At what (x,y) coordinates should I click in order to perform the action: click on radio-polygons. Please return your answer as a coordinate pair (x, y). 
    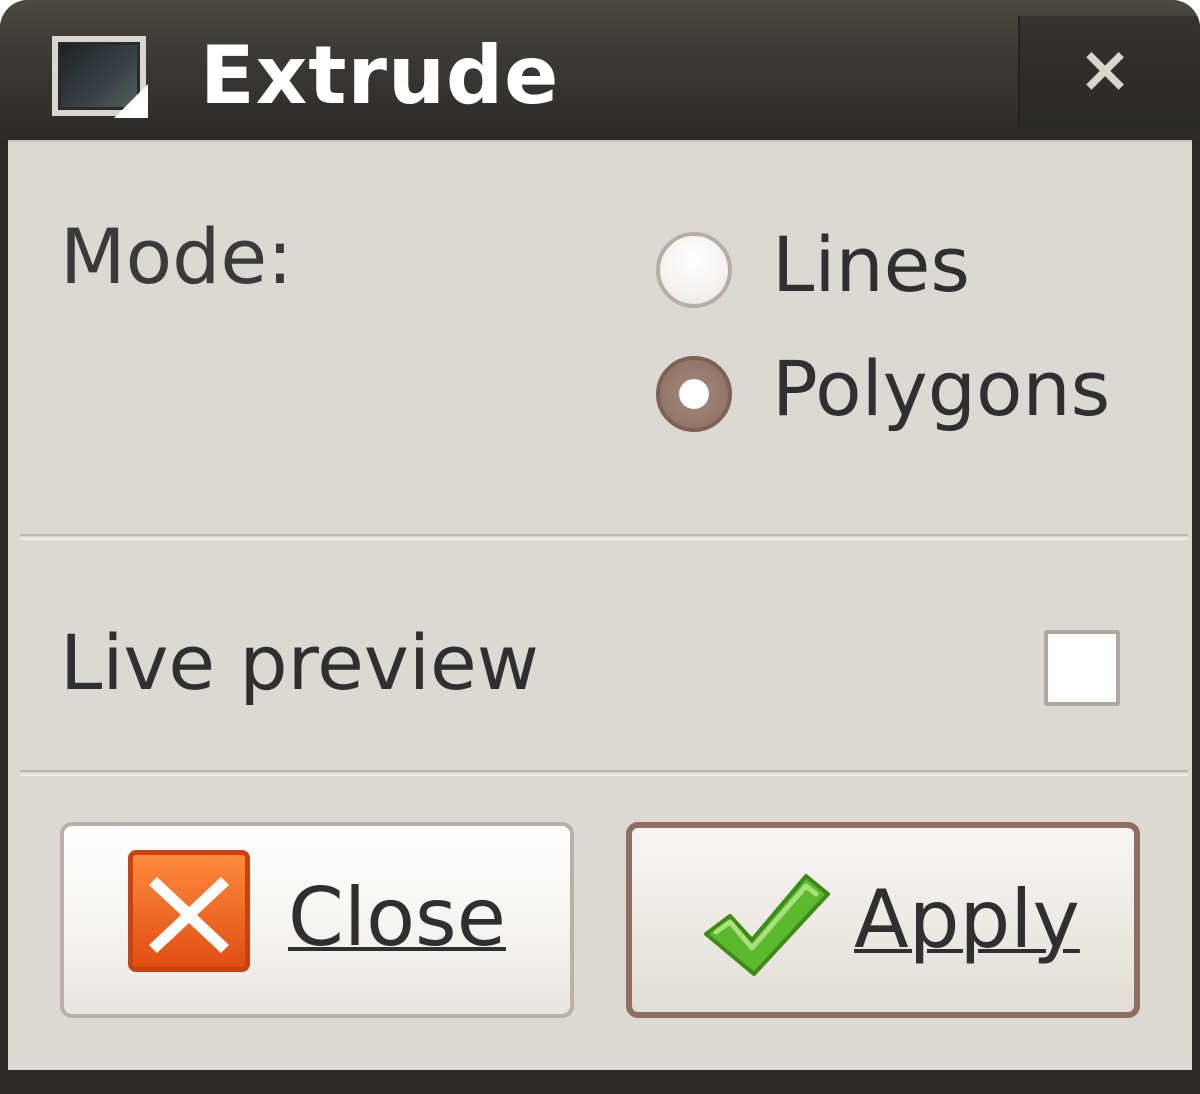
    Looking at the image, I should click on (694, 394).